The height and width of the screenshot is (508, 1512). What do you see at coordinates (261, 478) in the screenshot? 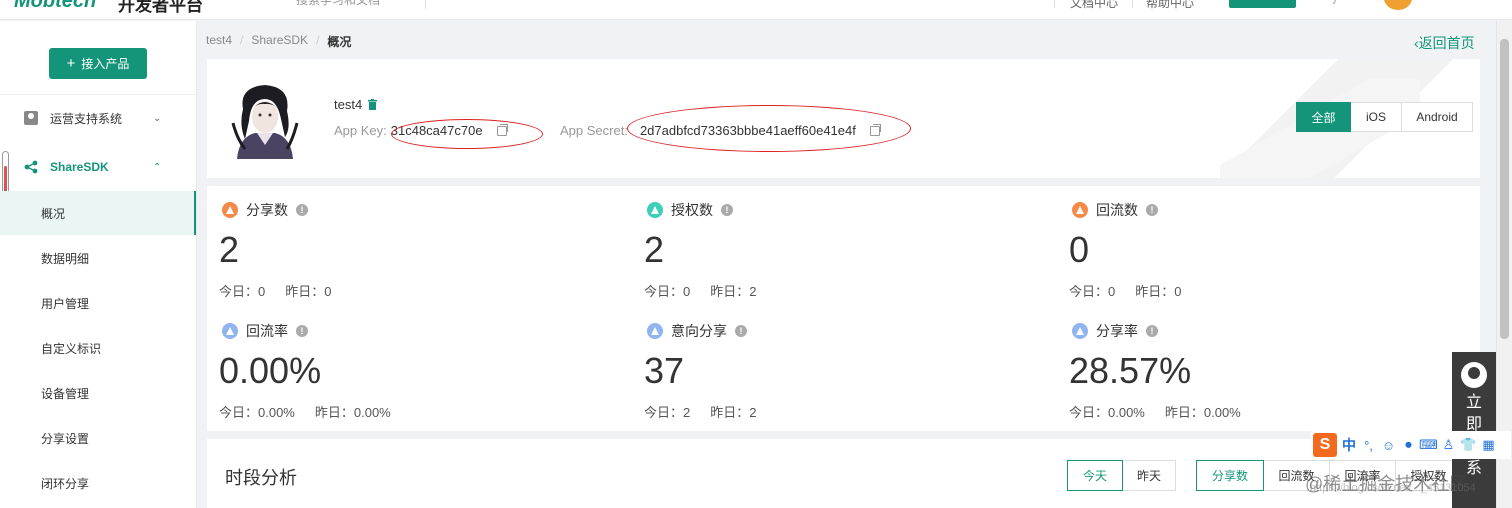
I see `section-title: 时段分析` at bounding box center [261, 478].